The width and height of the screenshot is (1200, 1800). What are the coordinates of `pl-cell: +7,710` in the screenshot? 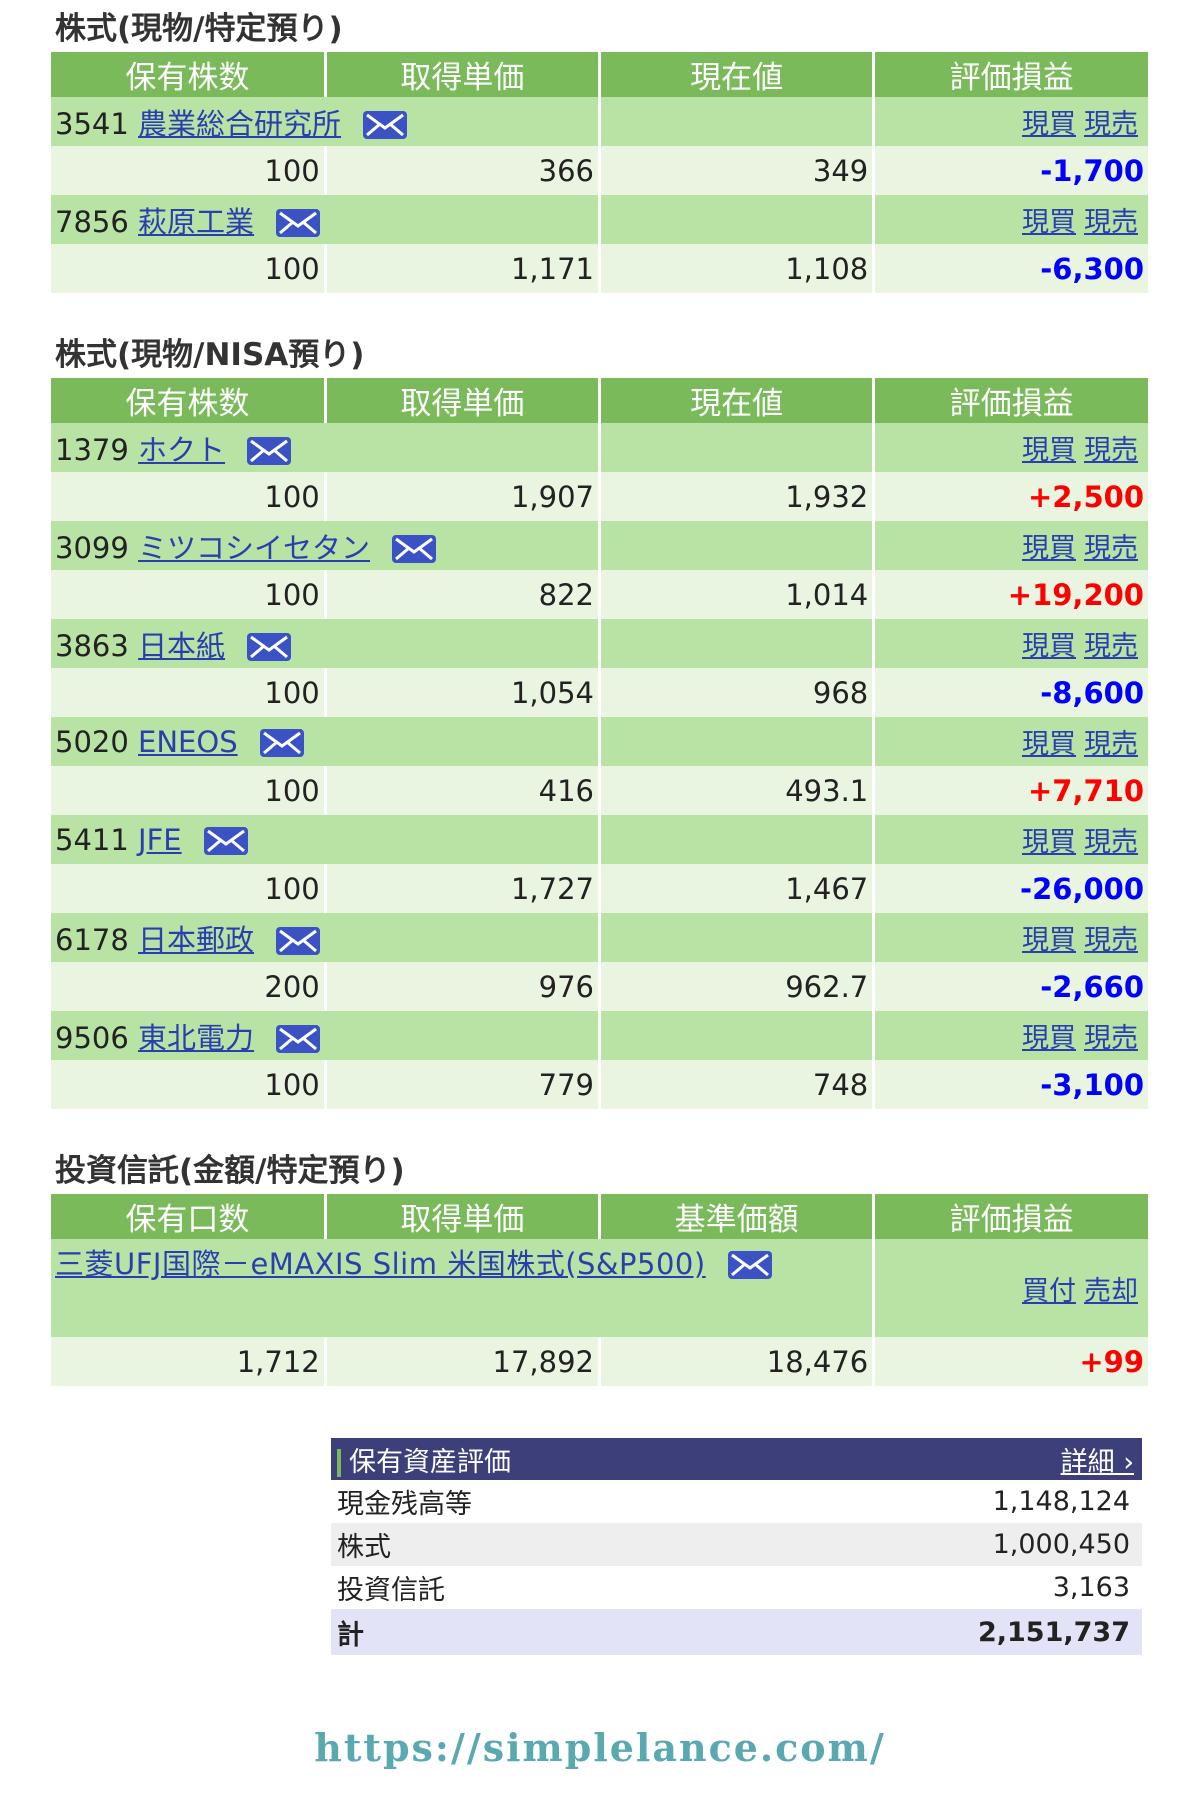 It's located at (1010, 790).